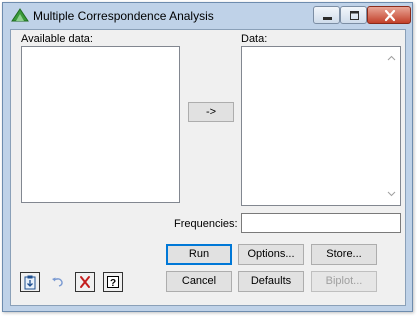  I want to click on close-button, so click(389, 15).